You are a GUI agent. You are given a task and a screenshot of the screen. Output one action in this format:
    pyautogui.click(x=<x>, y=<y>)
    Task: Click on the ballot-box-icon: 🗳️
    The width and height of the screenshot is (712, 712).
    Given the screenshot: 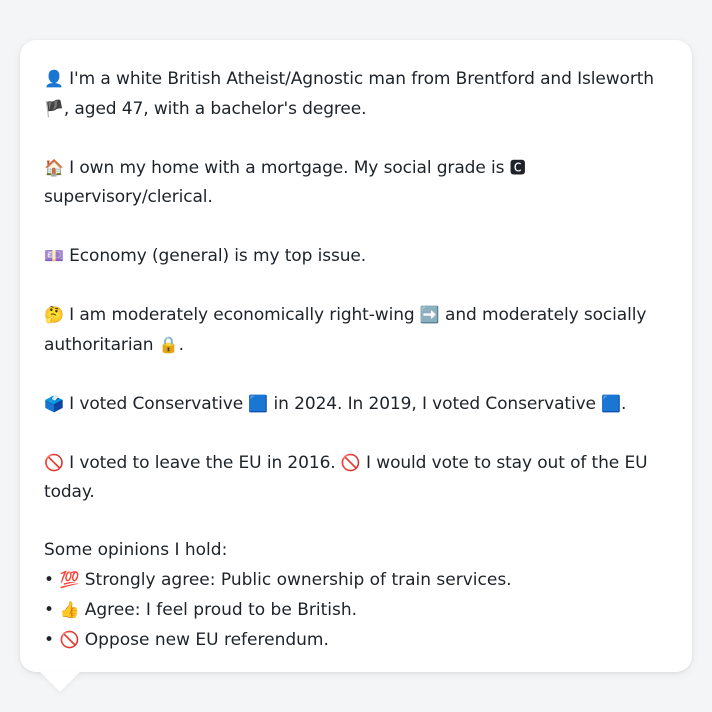 What is the action you would take?
    pyautogui.click(x=54, y=403)
    